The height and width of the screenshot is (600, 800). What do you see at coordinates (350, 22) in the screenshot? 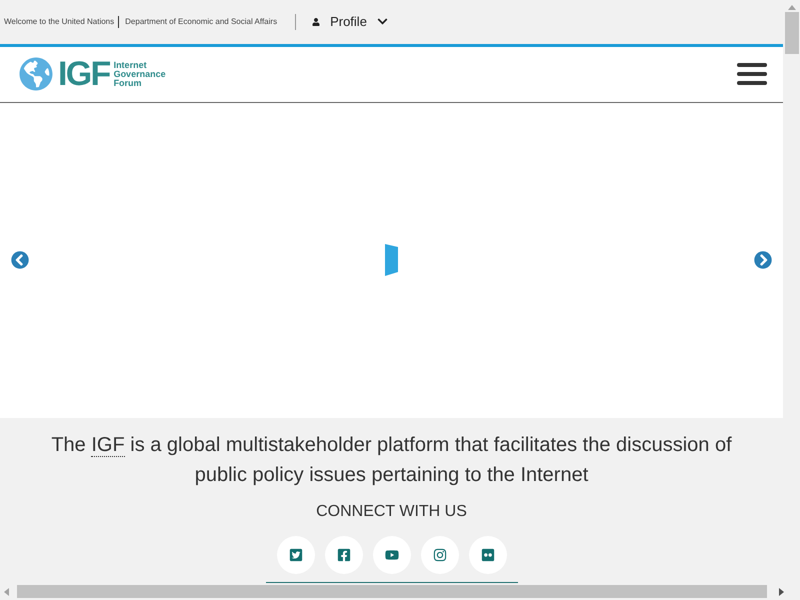
I see `profile-button: Profile` at bounding box center [350, 22].